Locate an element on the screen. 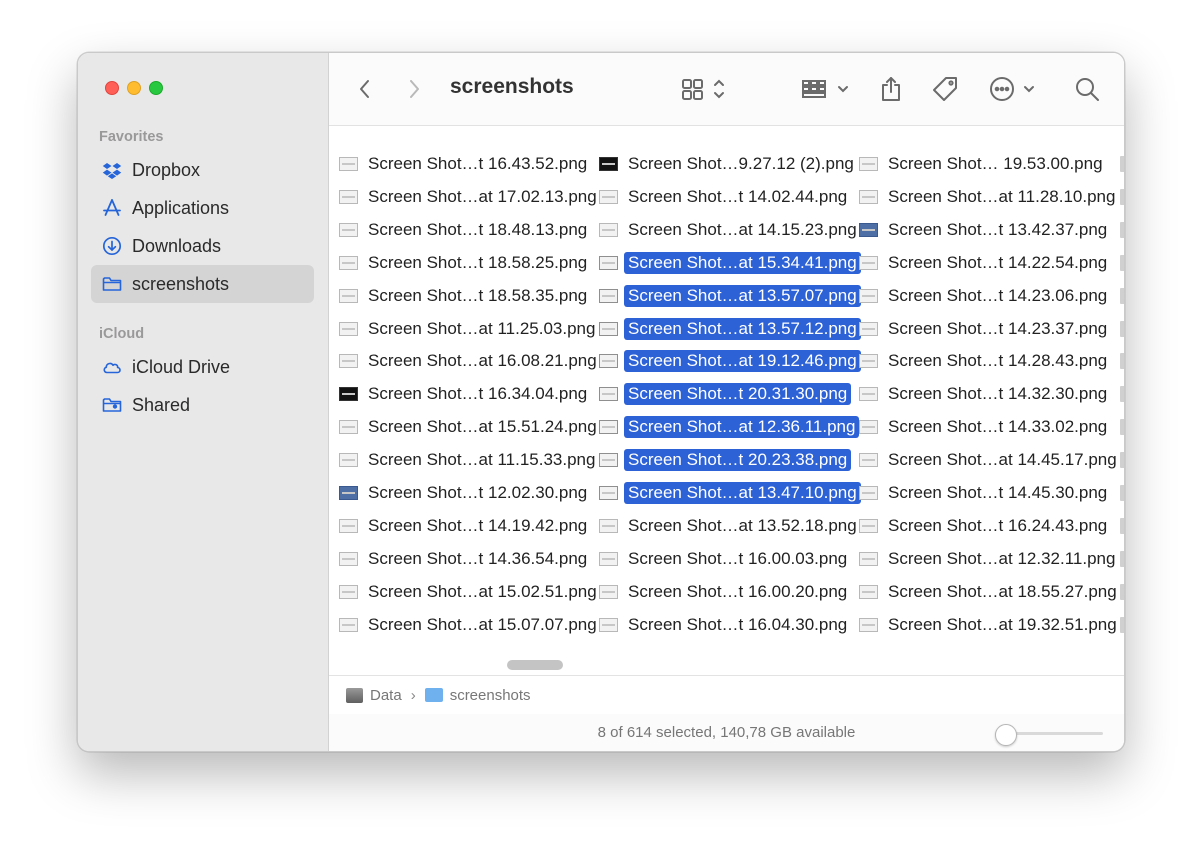 The image size is (1200, 852). file-item: Screen Shot…t 20.31.30.png is located at coordinates (725, 394).